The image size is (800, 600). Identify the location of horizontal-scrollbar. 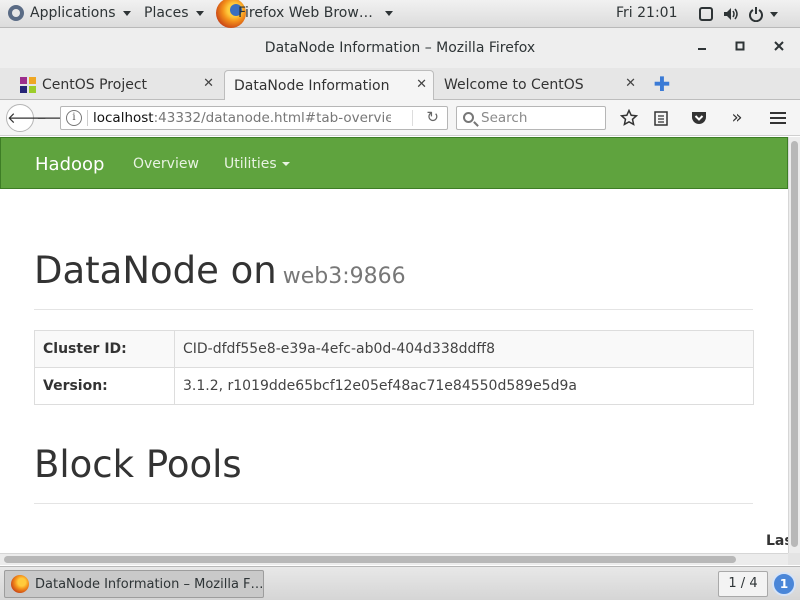
(394, 559).